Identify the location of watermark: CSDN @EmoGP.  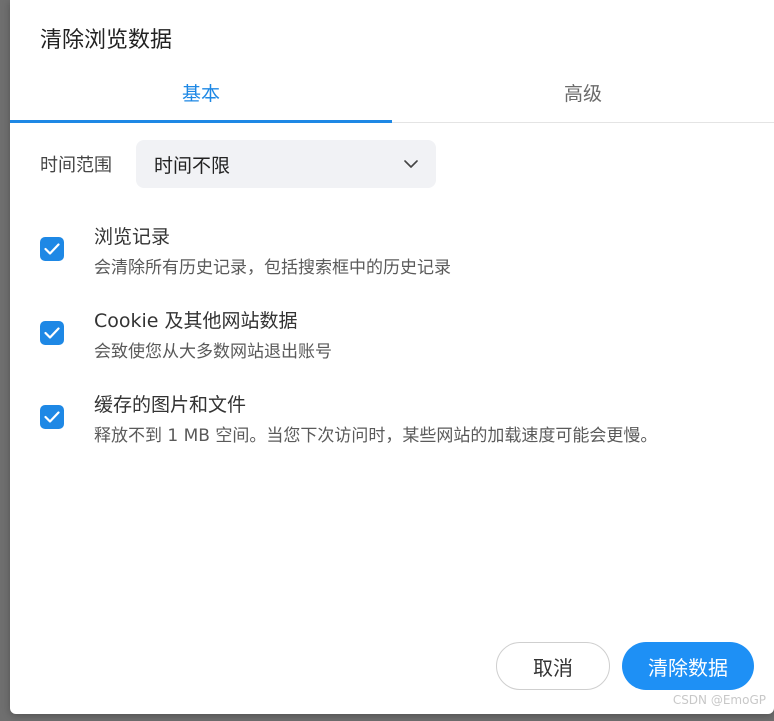
(719, 700).